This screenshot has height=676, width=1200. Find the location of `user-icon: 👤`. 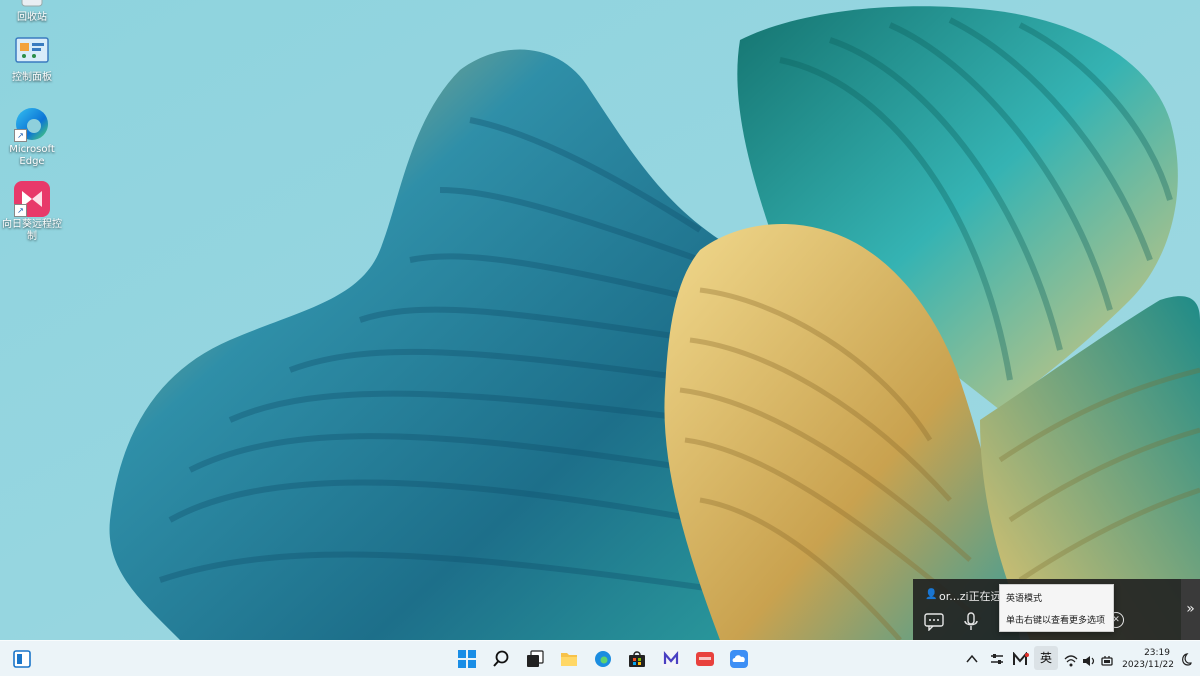

user-icon: 👤 is located at coordinates (931, 594).